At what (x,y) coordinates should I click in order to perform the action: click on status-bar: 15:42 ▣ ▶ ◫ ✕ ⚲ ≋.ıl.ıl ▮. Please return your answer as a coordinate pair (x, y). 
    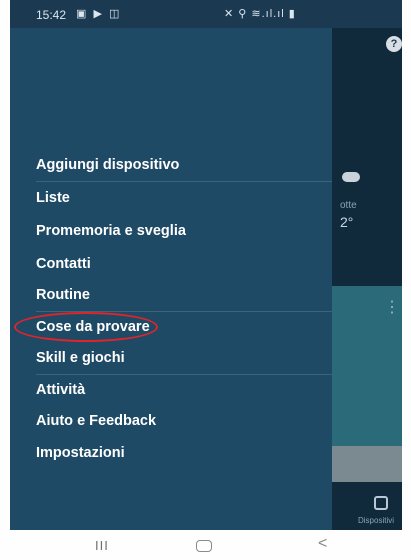
    Looking at the image, I should click on (206, 14).